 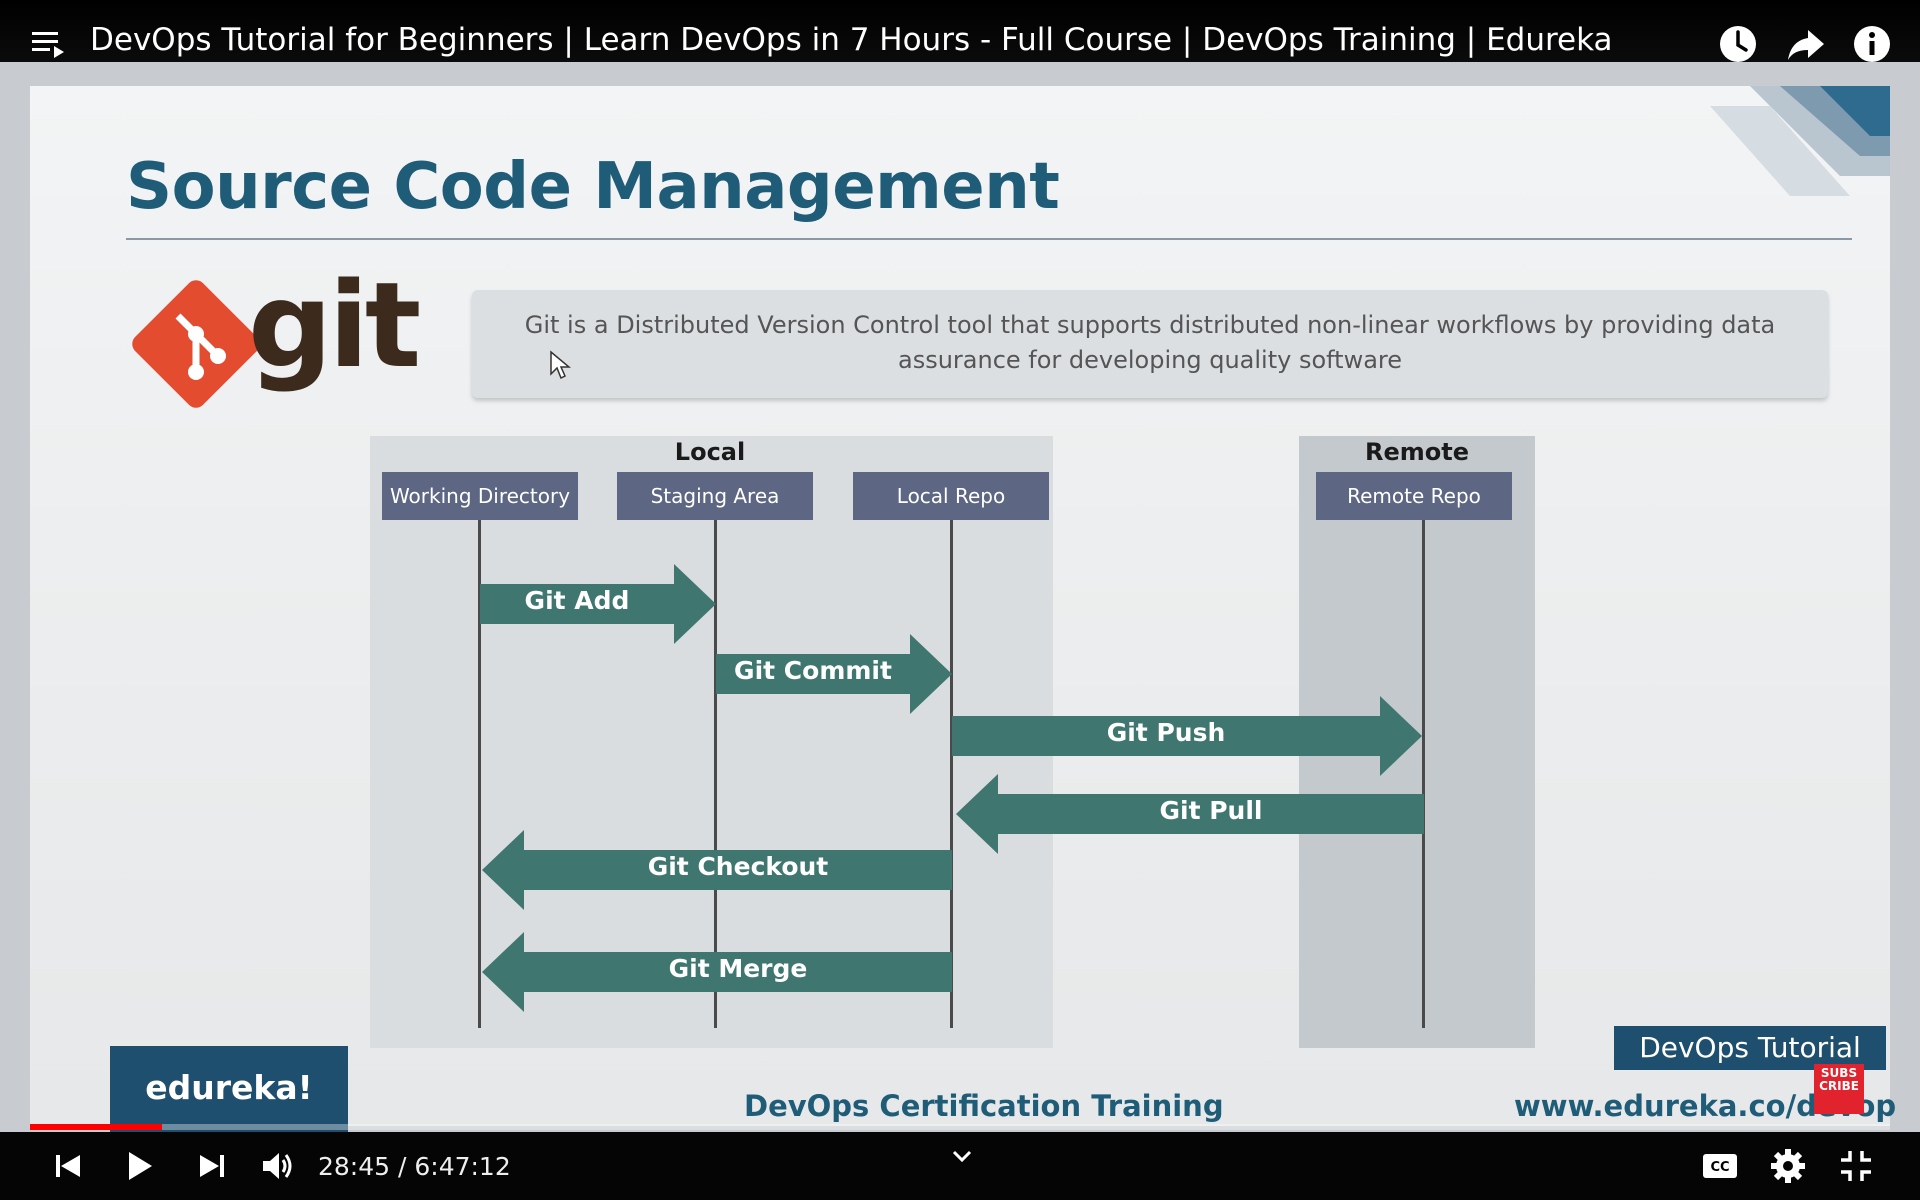 What do you see at coordinates (1800, 141) in the screenshot?
I see `corner-decoration` at bounding box center [1800, 141].